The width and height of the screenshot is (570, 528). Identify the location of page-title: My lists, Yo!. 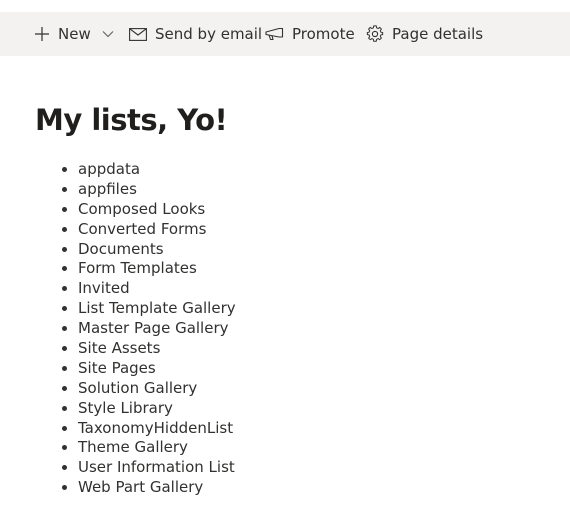
(131, 120).